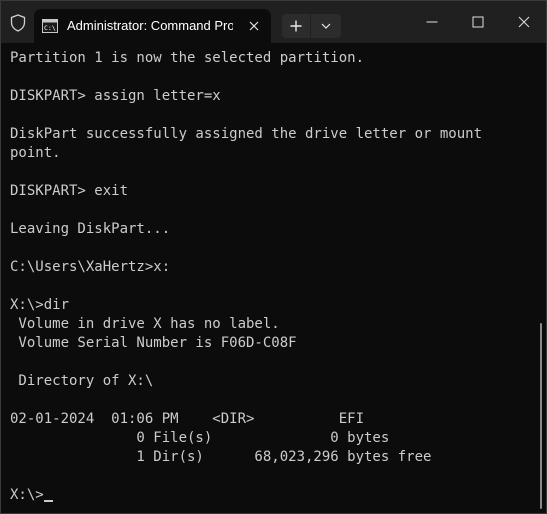 The width and height of the screenshot is (547, 514). What do you see at coordinates (326, 26) in the screenshot?
I see `tab-dropdown-button` at bounding box center [326, 26].